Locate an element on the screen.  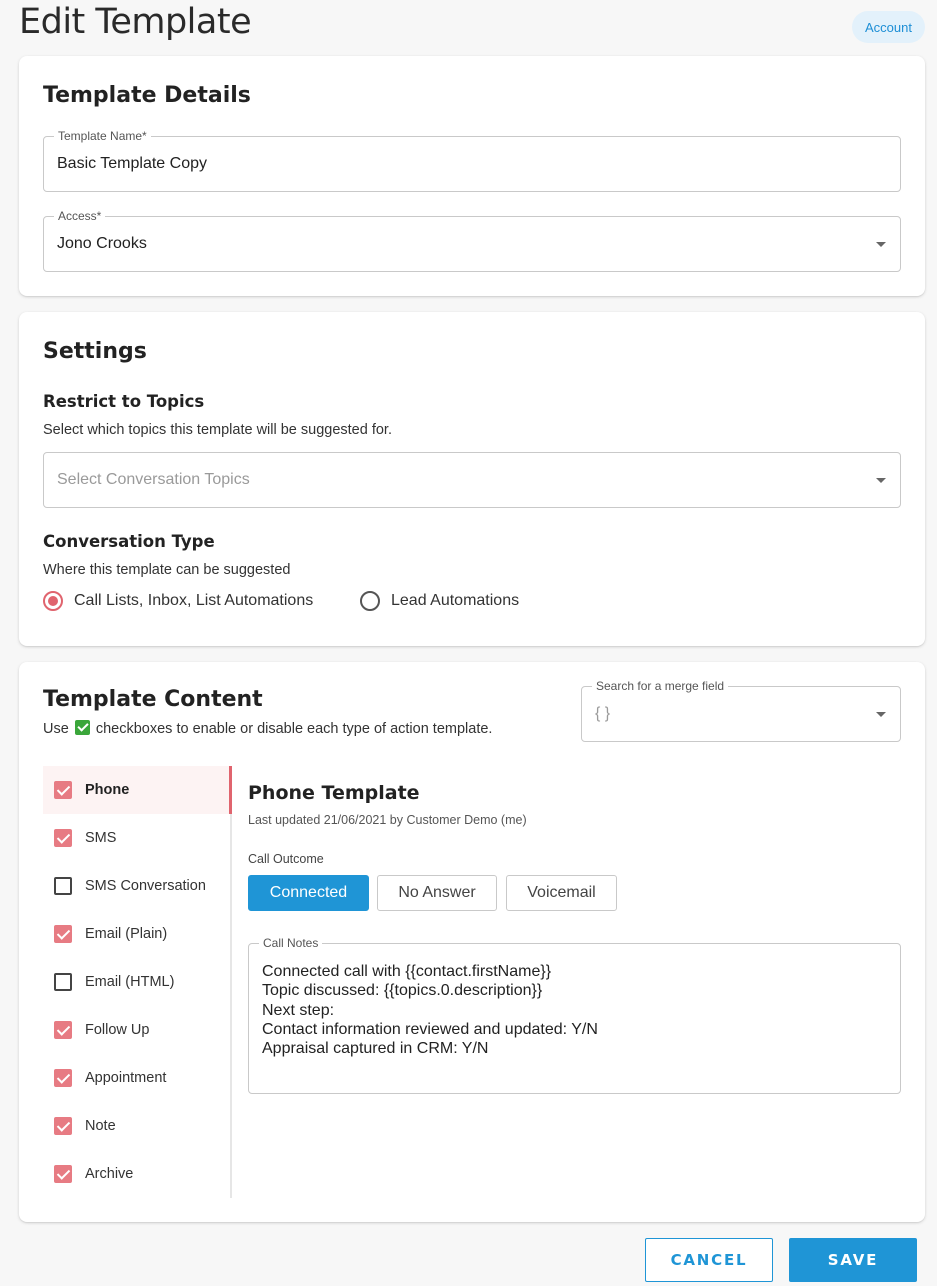
panel-title: Phone Template is located at coordinates (334, 793).